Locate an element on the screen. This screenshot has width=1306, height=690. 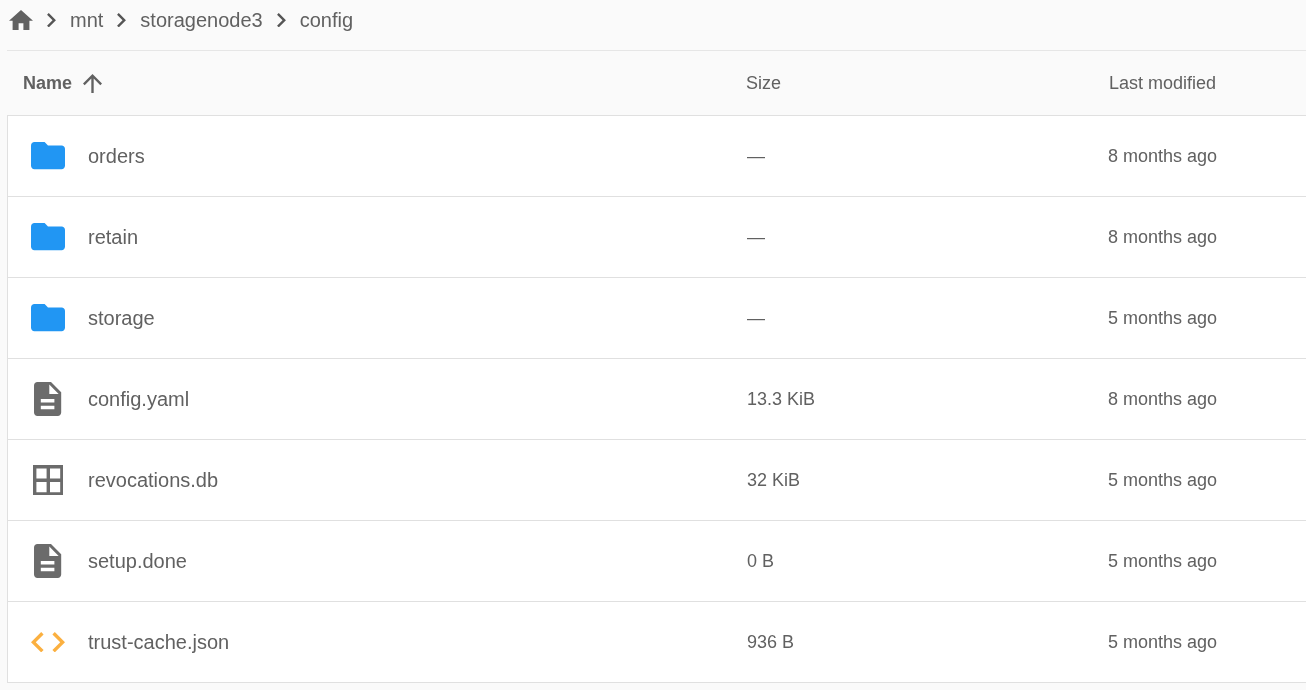
home-icon is located at coordinates (21, 20).